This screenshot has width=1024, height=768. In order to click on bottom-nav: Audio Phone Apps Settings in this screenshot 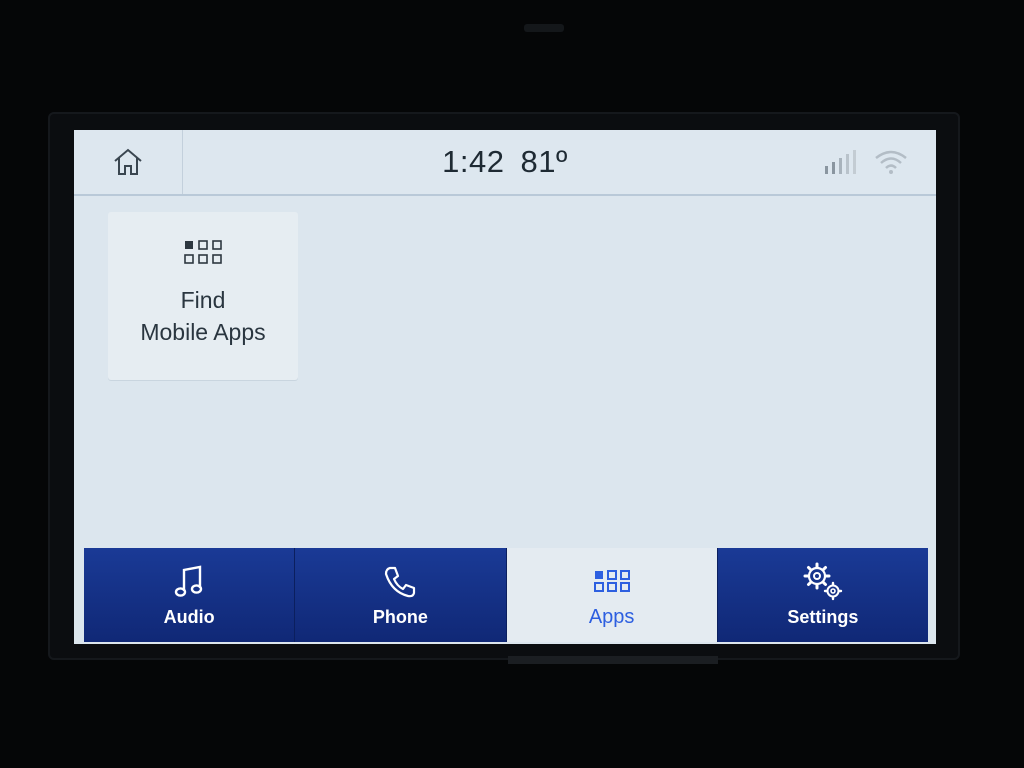, I will do `click(506, 595)`.